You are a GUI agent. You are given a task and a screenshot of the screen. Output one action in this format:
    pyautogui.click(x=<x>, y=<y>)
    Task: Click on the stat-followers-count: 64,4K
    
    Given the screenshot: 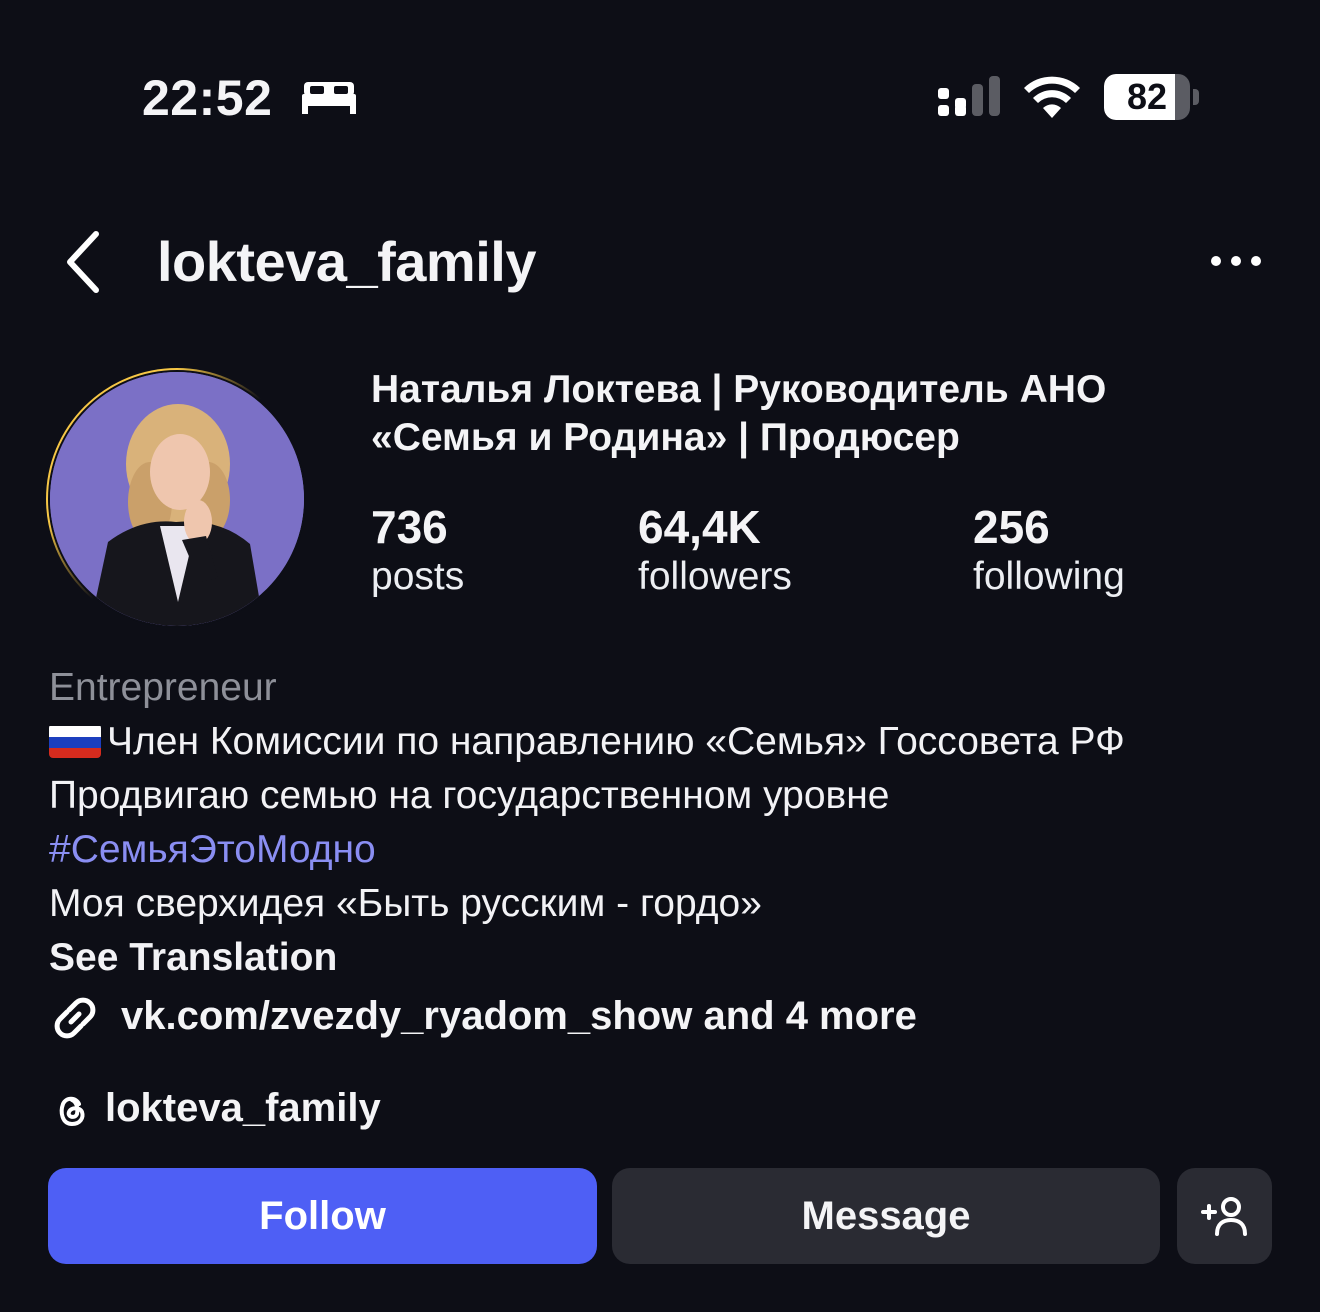 What is the action you would take?
    pyautogui.click(x=699, y=527)
    